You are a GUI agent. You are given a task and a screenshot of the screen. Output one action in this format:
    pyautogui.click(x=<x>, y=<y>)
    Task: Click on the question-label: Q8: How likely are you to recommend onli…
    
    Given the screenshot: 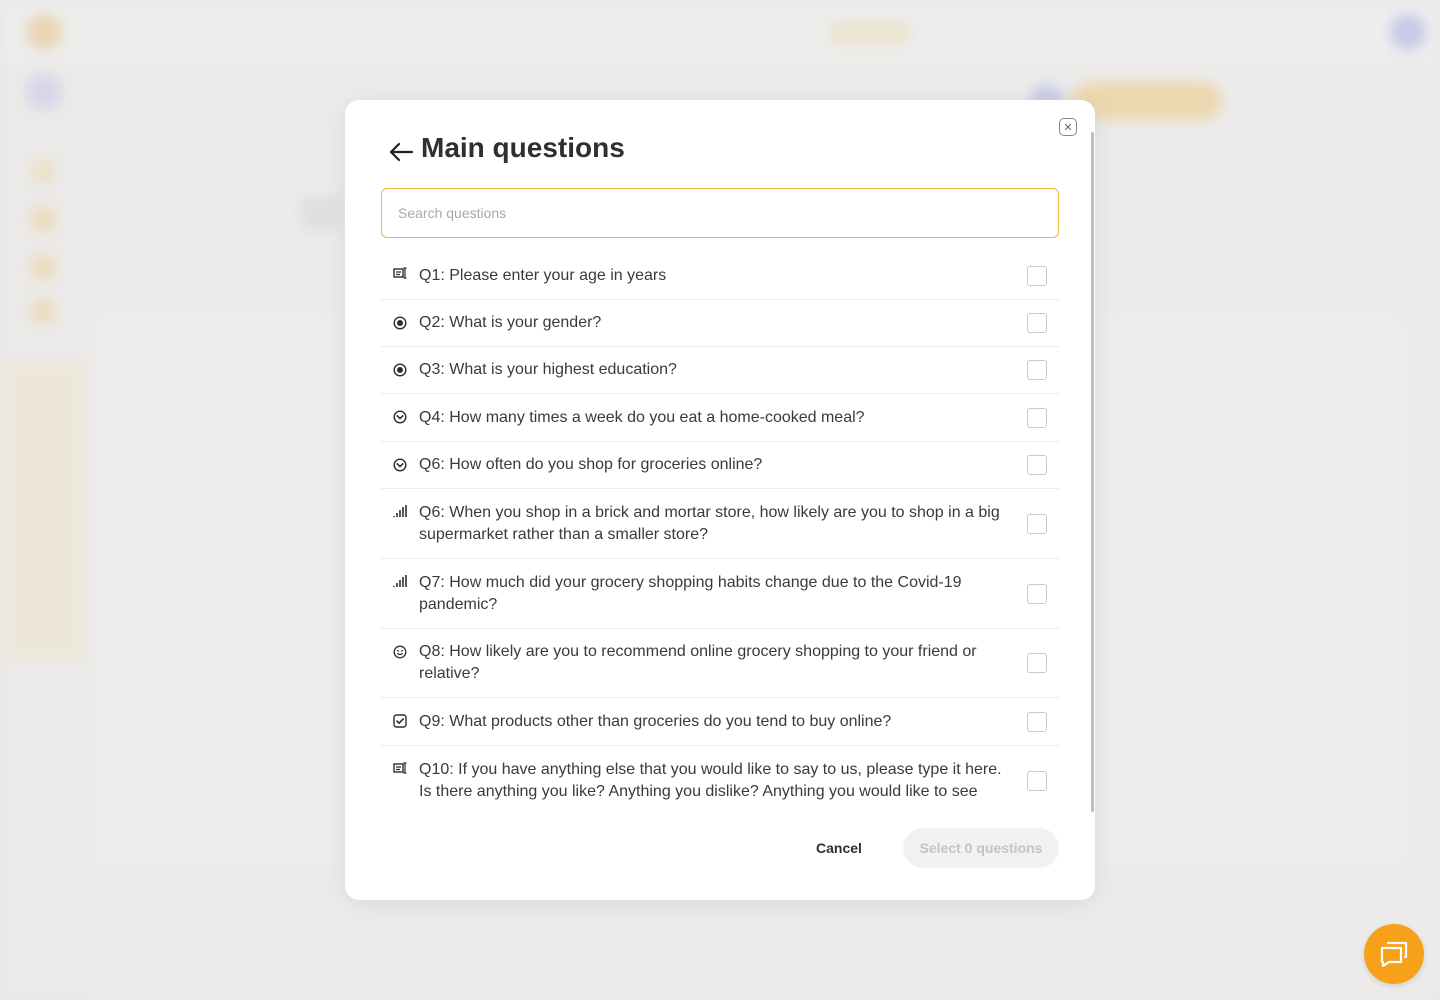 What is the action you would take?
    pyautogui.click(x=698, y=662)
    